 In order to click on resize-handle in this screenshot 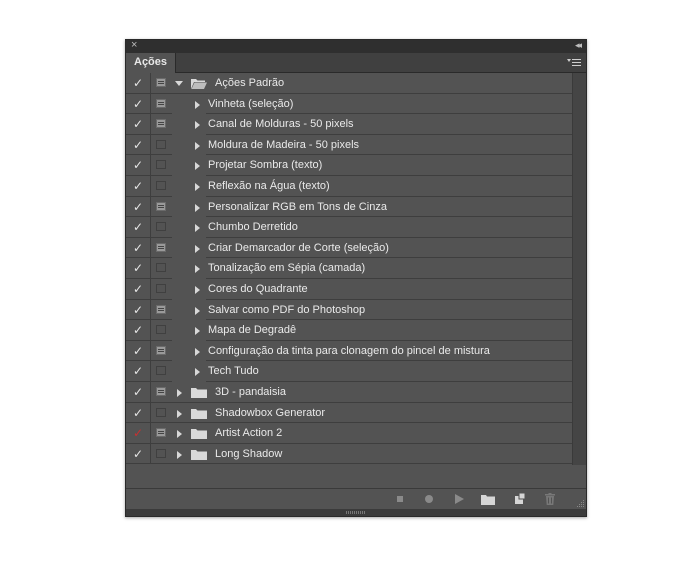, I will do `click(356, 512)`.